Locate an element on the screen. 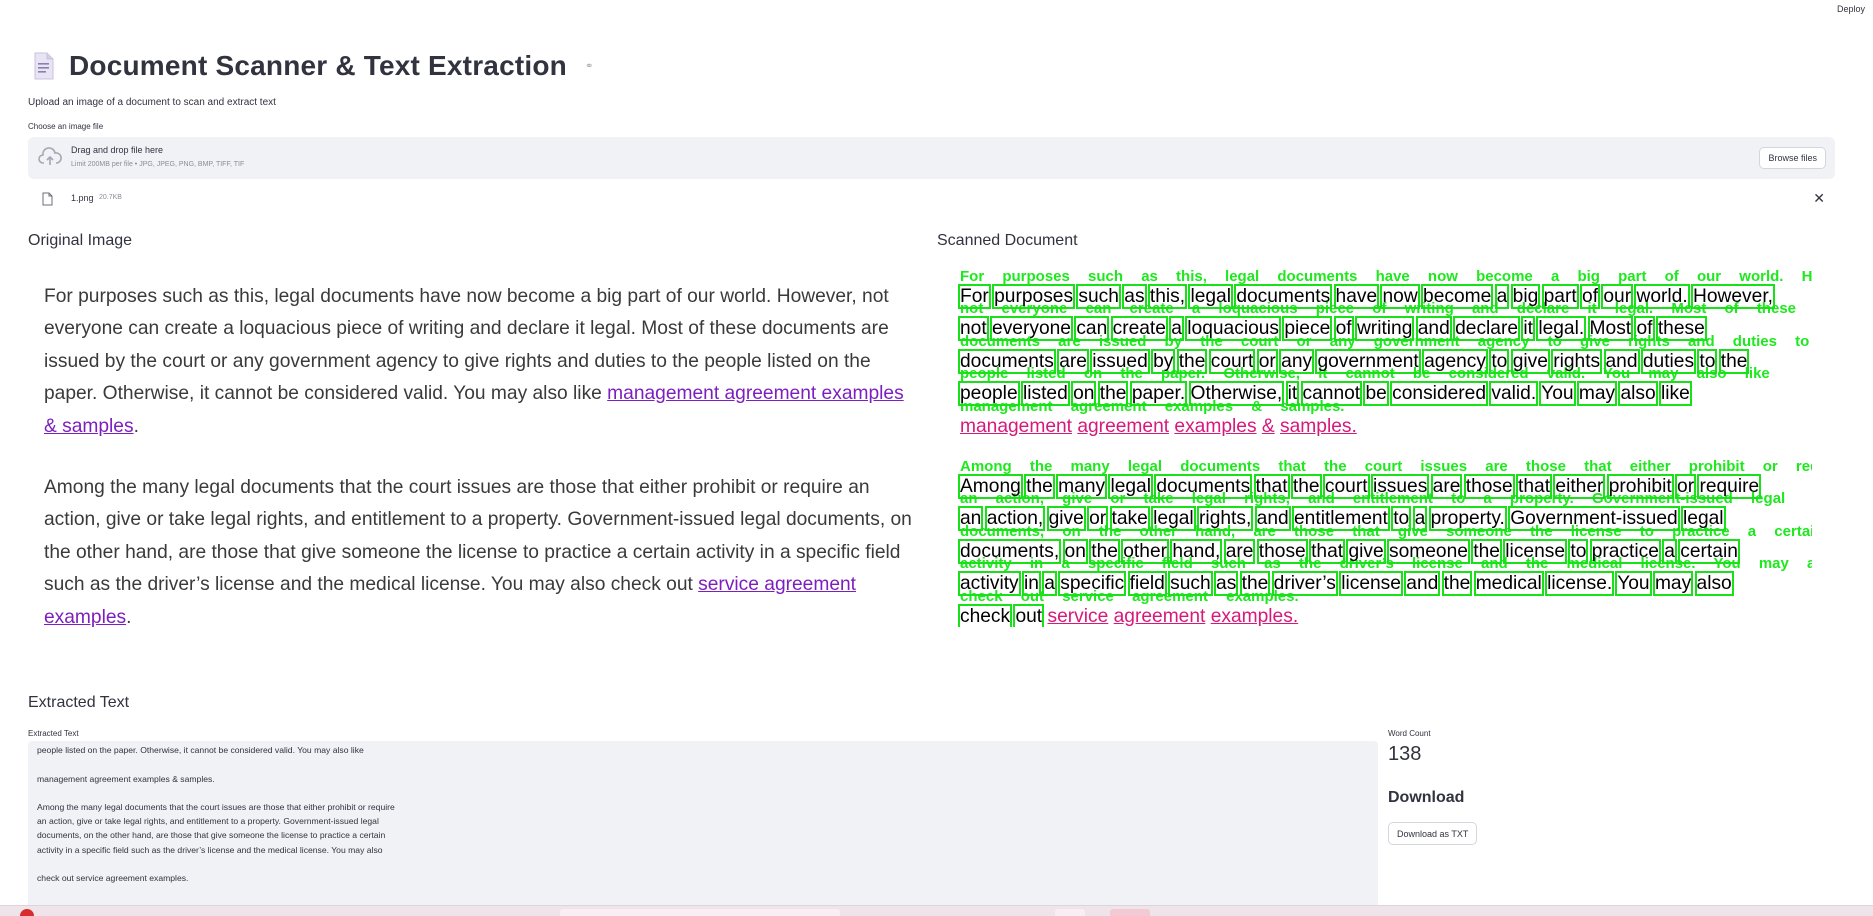 The height and width of the screenshot is (916, 1873). uploaded-file: 1.png 20.7KB ✕ is located at coordinates (931, 199).